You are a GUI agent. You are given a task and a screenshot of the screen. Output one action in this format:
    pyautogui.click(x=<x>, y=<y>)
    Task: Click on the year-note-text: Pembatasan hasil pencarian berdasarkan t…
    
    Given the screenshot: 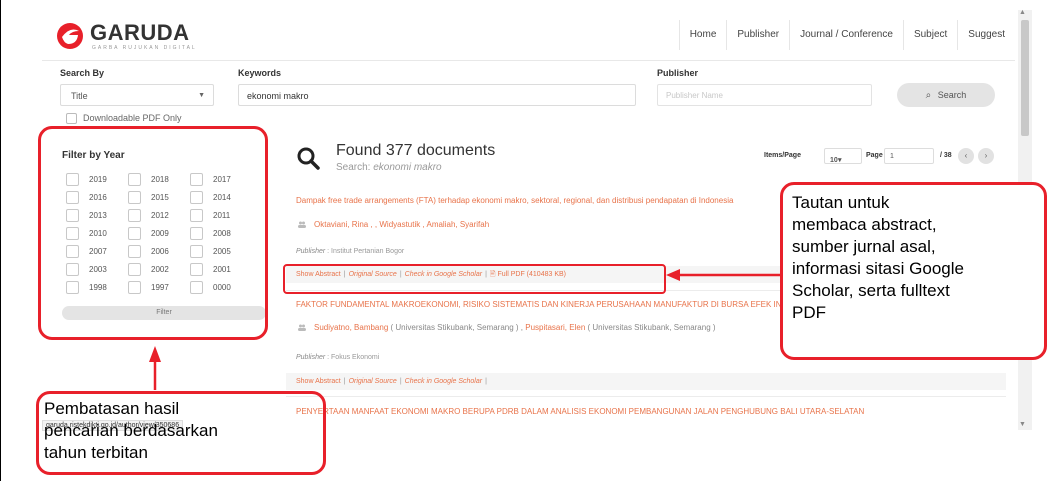 What is the action you would take?
    pyautogui.click(x=131, y=430)
    